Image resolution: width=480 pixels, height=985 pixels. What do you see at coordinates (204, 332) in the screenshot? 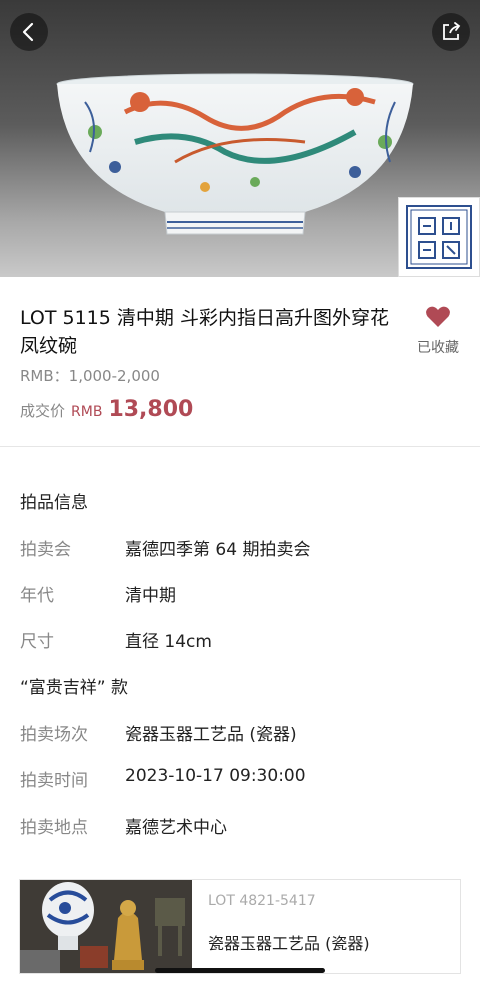
I see `lot-title: LOT 5115 清中期 斗彩内指日高升图外穿花凤纹碗` at bounding box center [204, 332].